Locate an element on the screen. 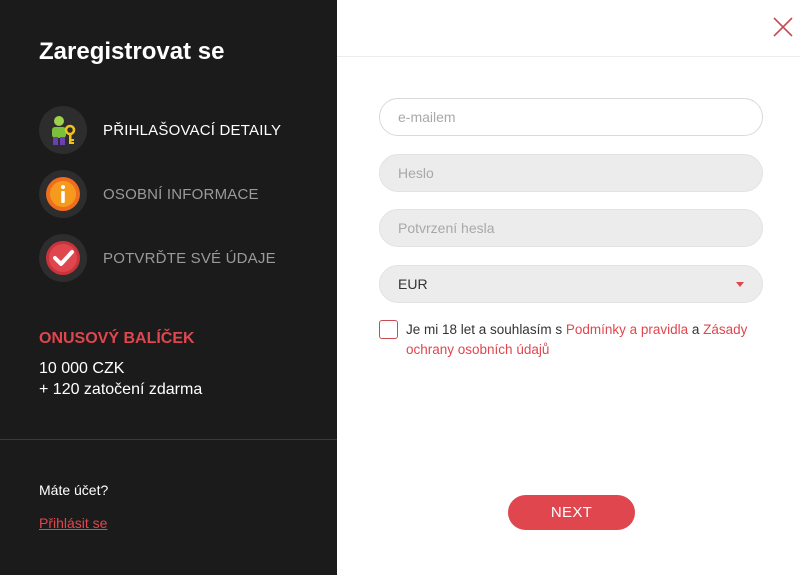 The image size is (800, 575). currency-select: EUR is located at coordinates (571, 284).